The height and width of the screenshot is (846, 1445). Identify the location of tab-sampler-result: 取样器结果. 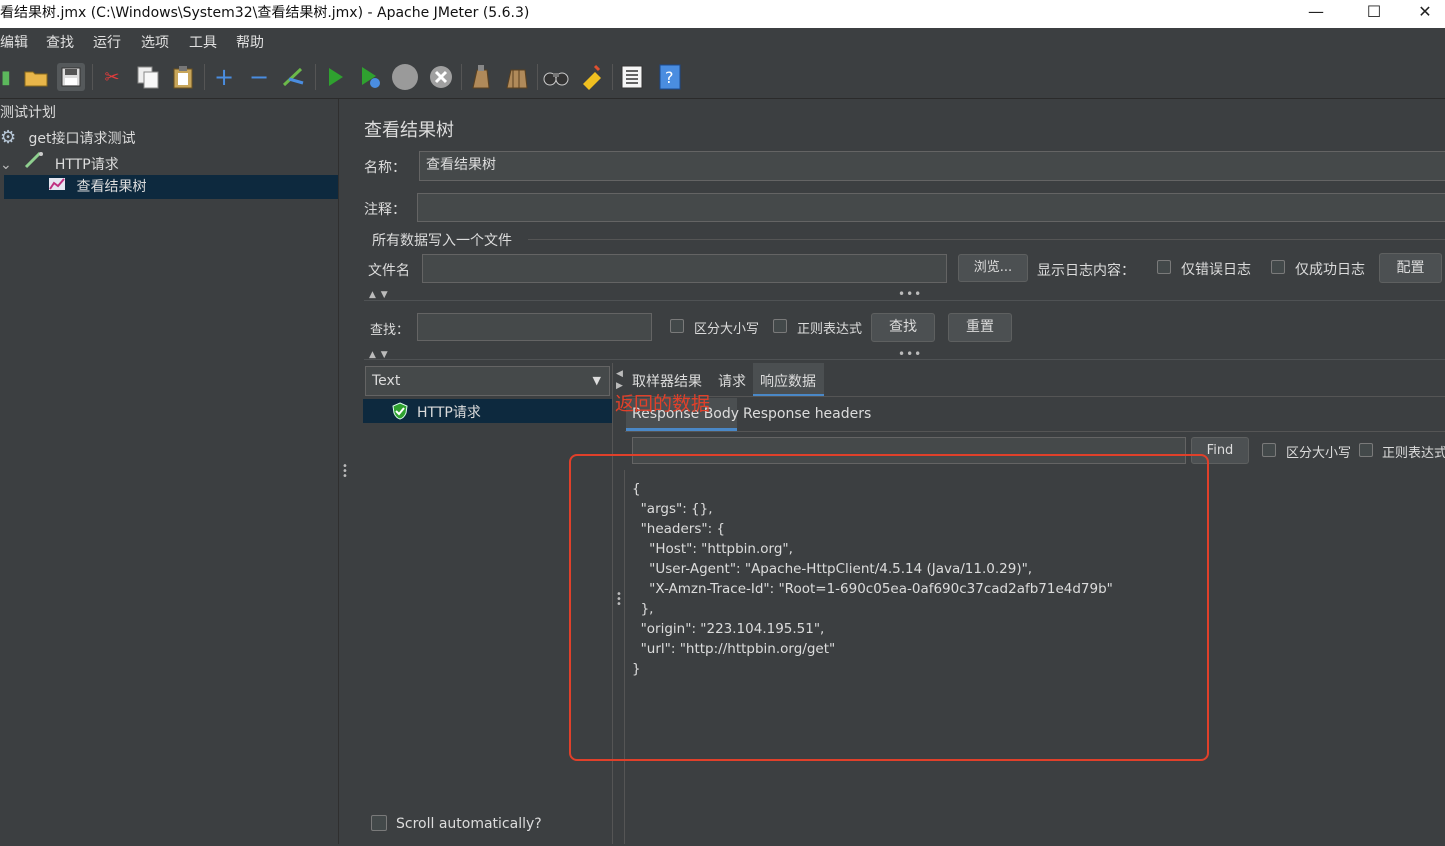
(667, 381).